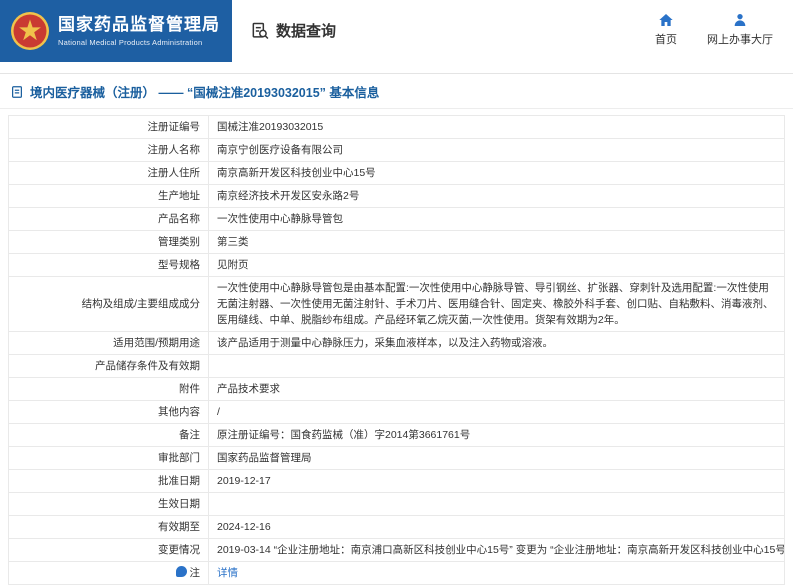  I want to click on top-links: 首页 网上办事大厅, so click(714, 29).